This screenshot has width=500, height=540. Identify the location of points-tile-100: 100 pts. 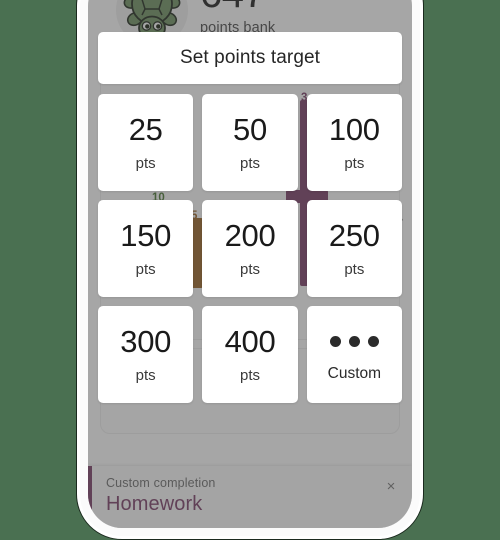
(354, 142).